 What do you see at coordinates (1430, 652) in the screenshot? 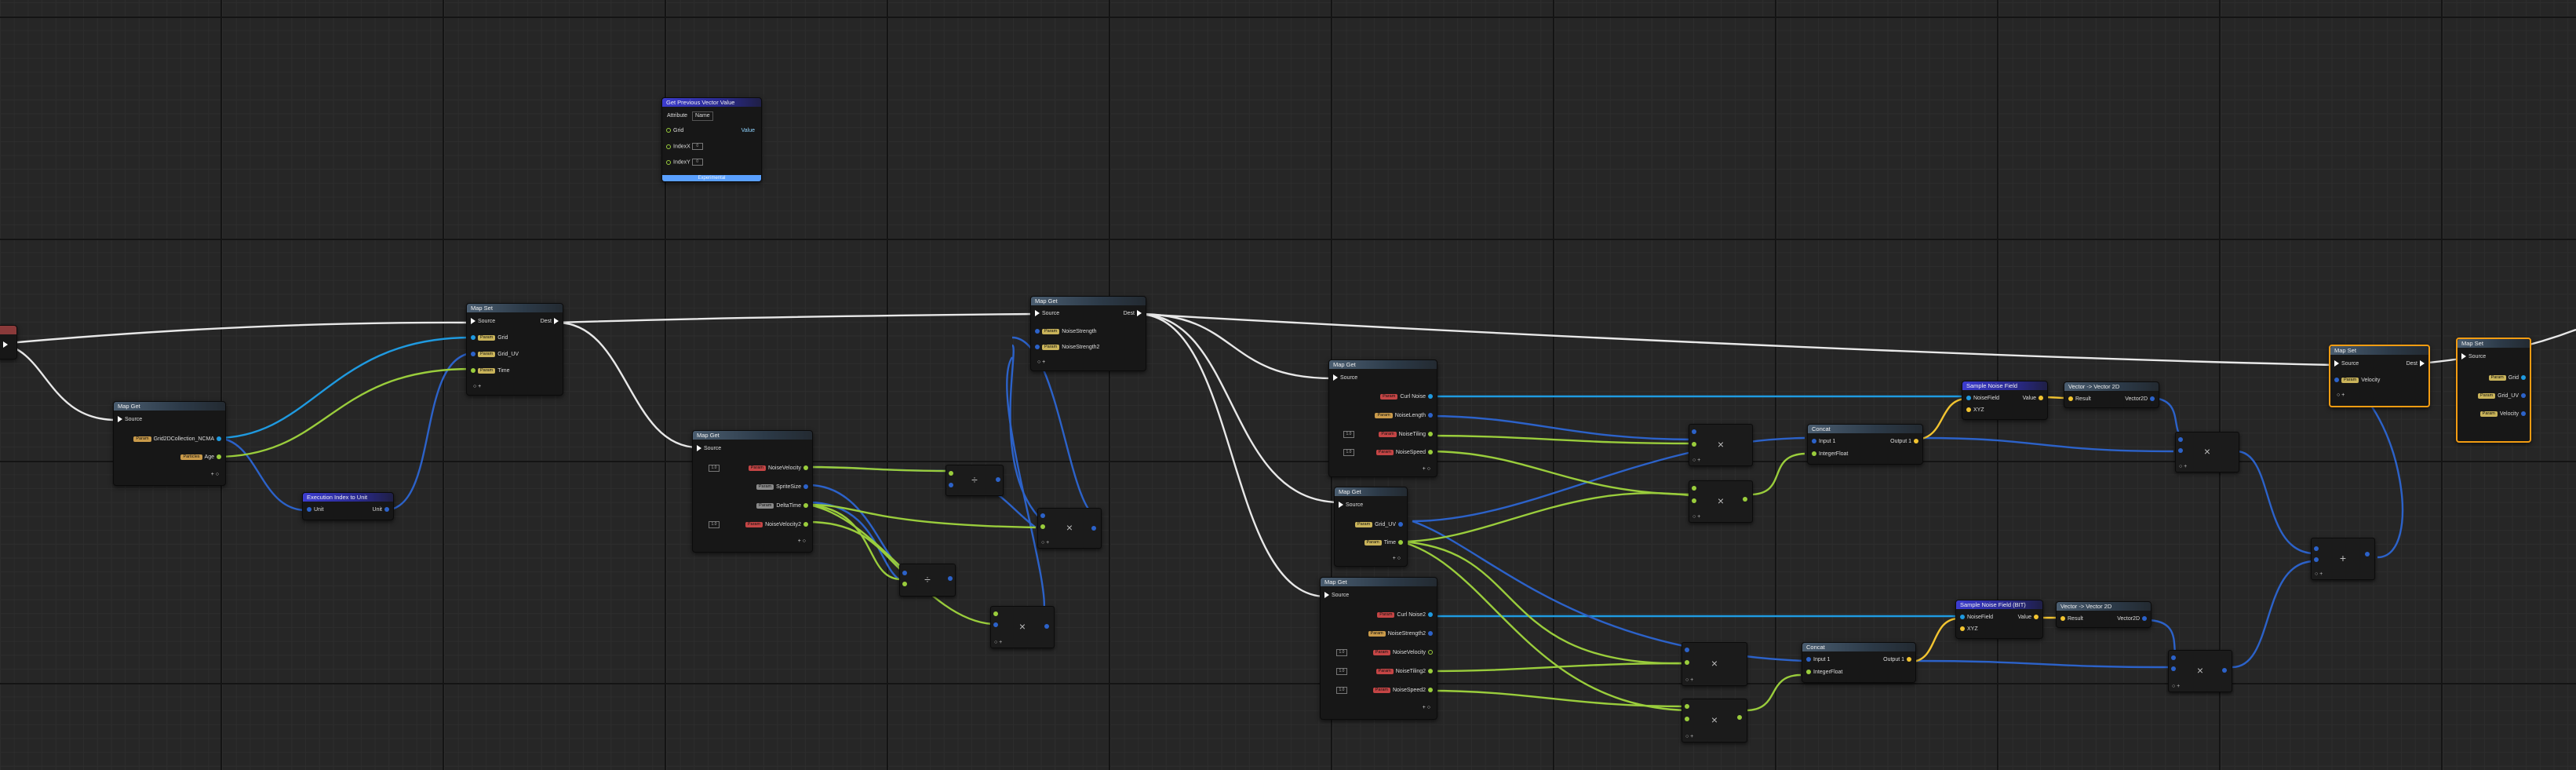
I see `noise-velocity-pin` at bounding box center [1430, 652].